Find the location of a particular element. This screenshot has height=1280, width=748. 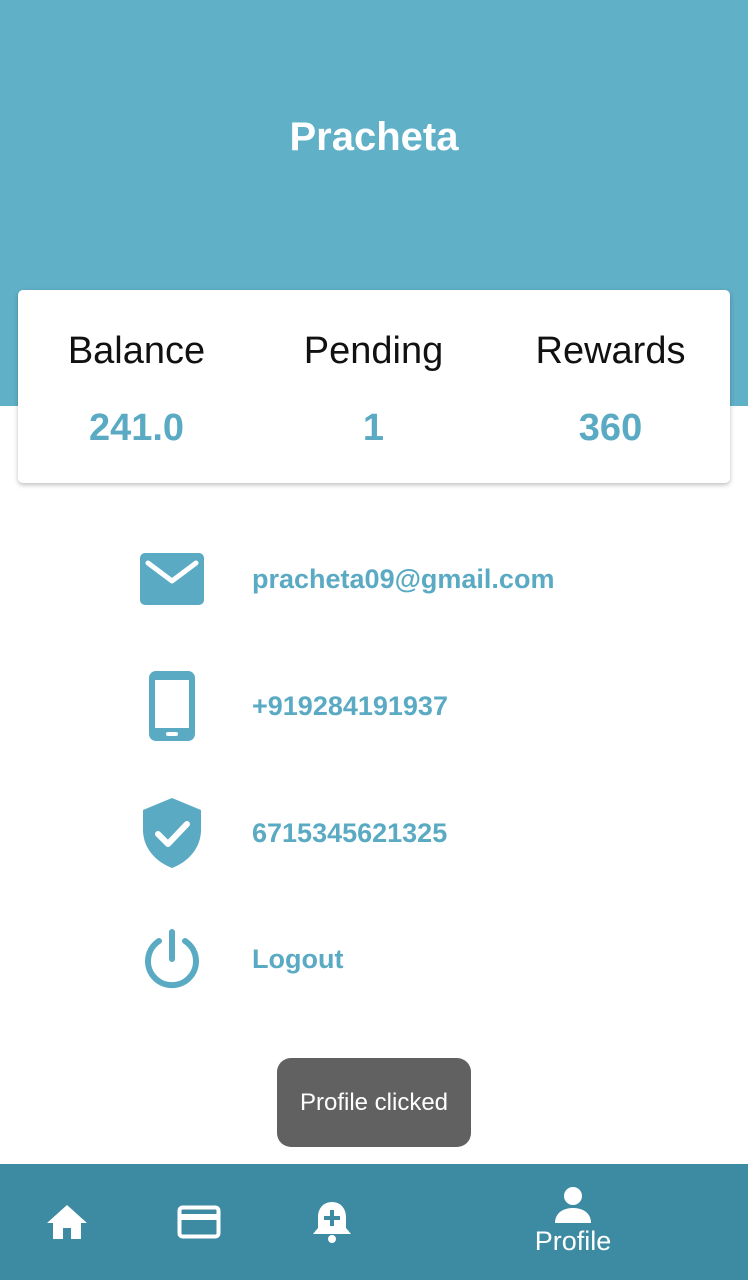

mail-icon is located at coordinates (172, 579).